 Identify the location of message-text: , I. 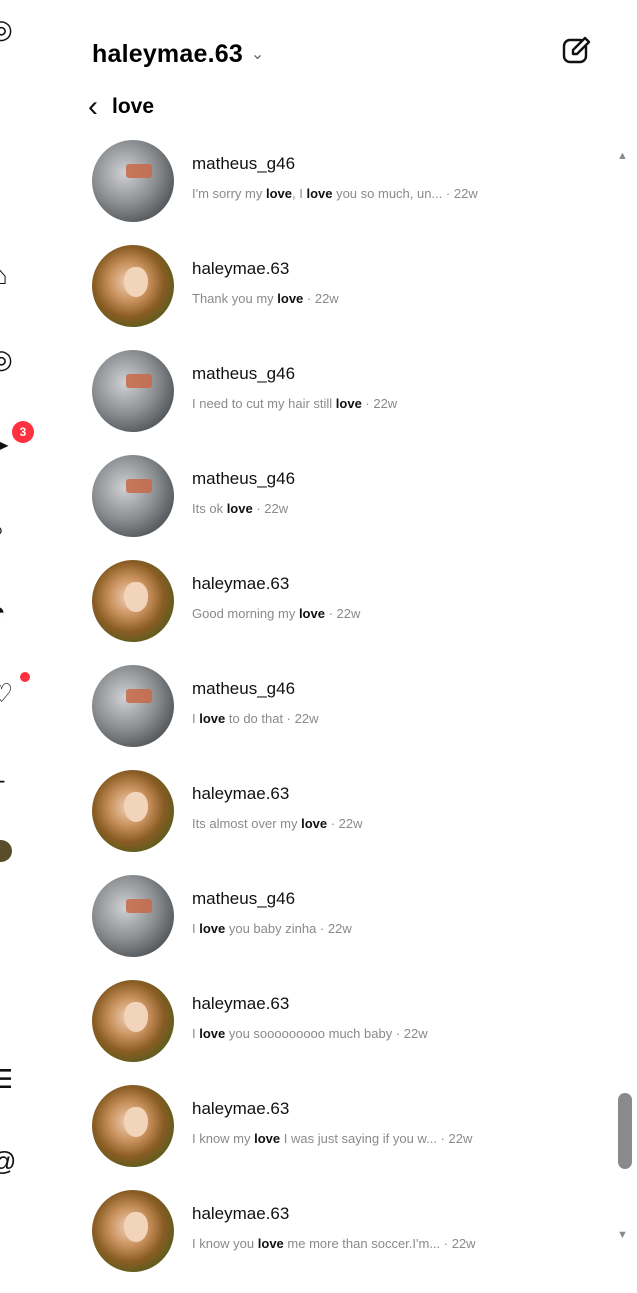
(299, 193).